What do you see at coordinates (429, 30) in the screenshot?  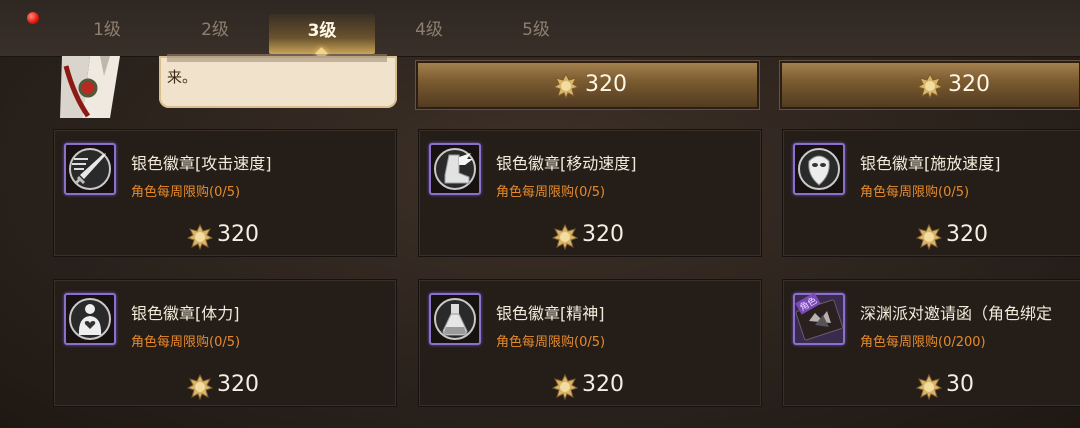 I see `tab-level-4: 4级` at bounding box center [429, 30].